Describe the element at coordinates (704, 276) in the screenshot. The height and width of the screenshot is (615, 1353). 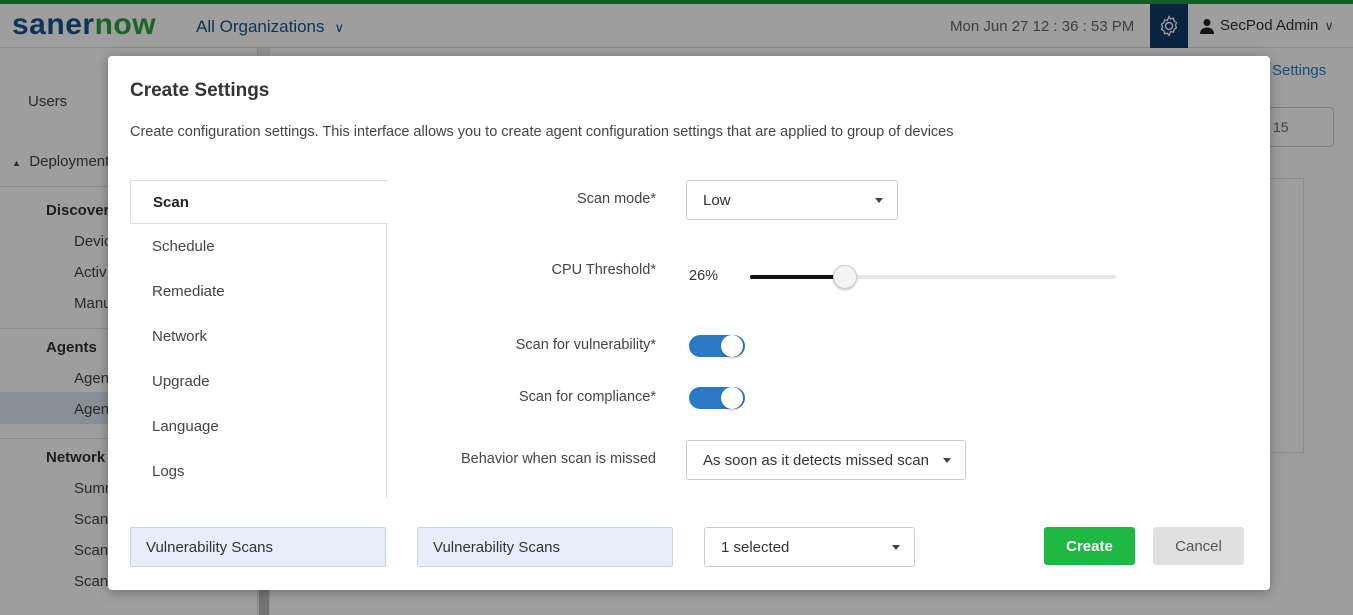
I see `cpu-threshold-value: 26%` at that location.